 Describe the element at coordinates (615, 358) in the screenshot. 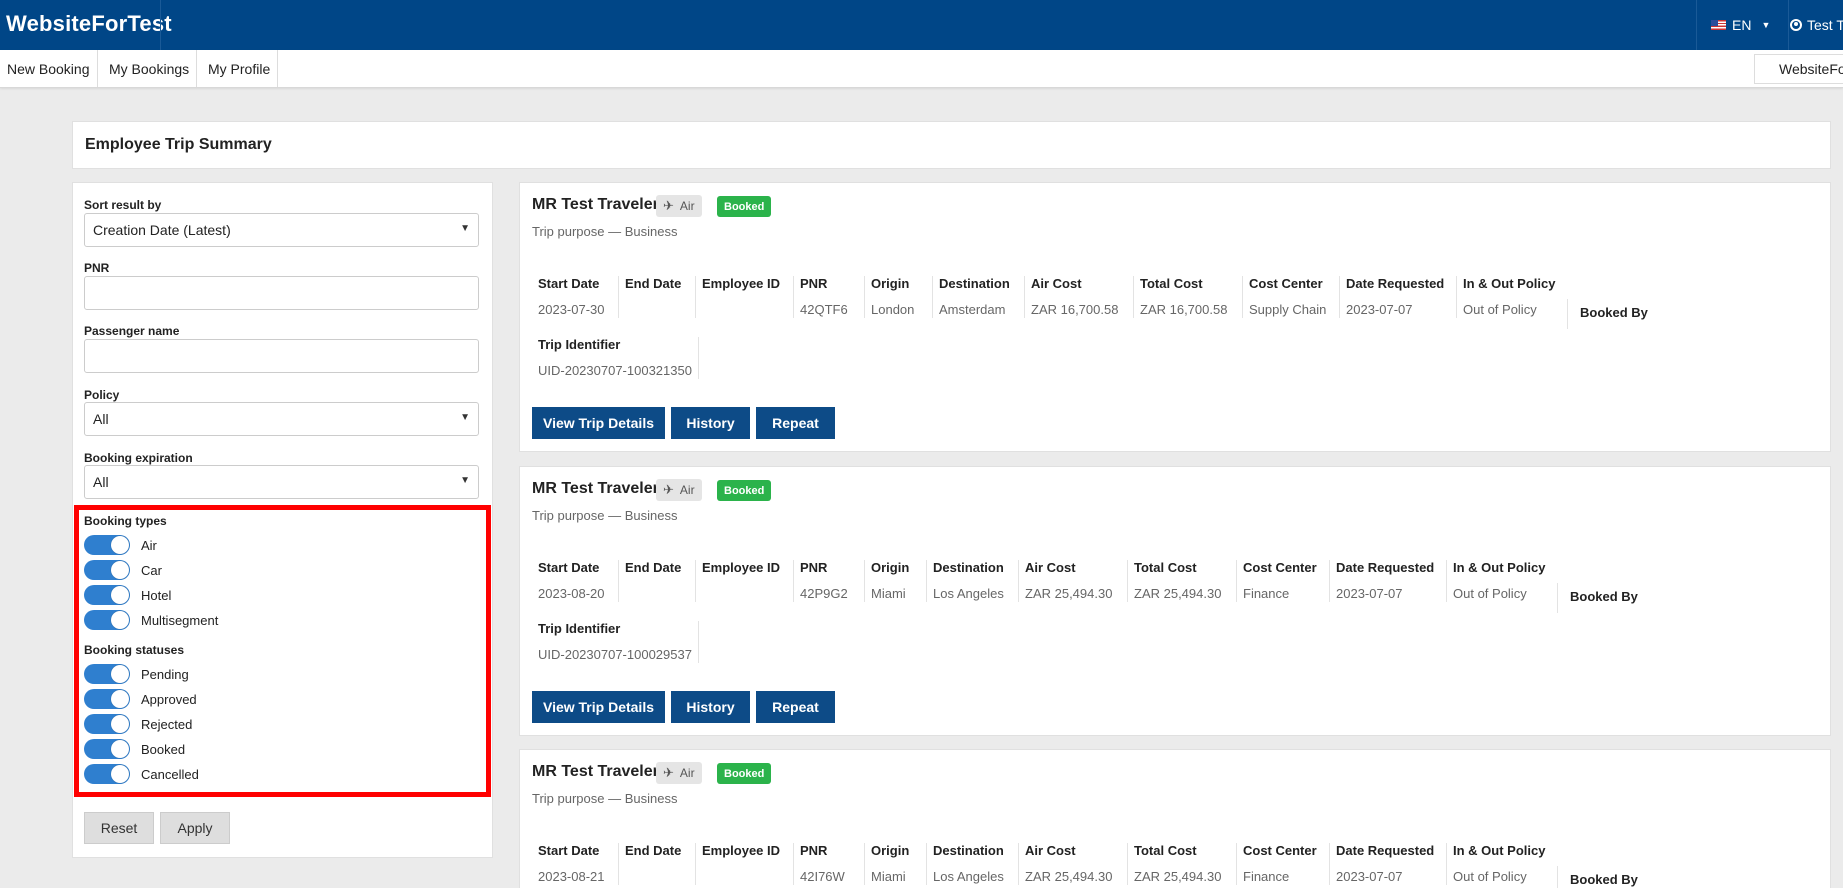

I see `trip-identifier-cell: Trip Identifier UID-20230707-100321350` at that location.